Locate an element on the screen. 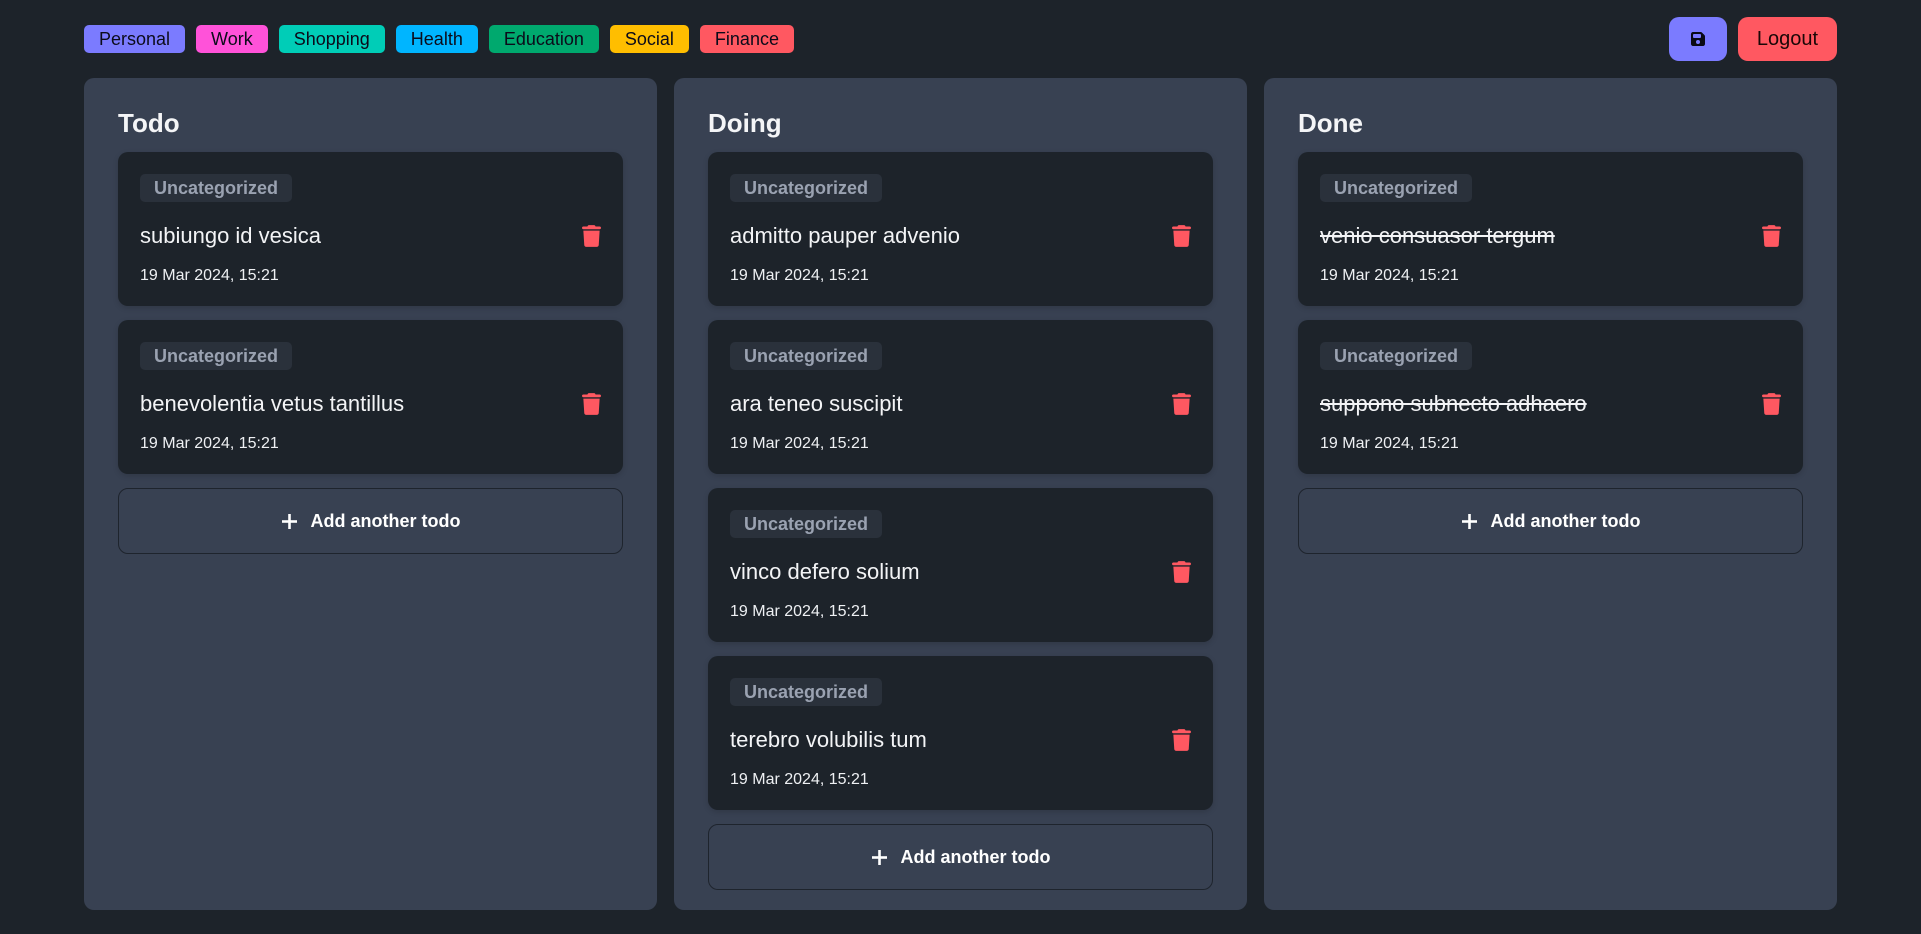 The image size is (1921, 934). logout-button: Logout is located at coordinates (1787, 39).